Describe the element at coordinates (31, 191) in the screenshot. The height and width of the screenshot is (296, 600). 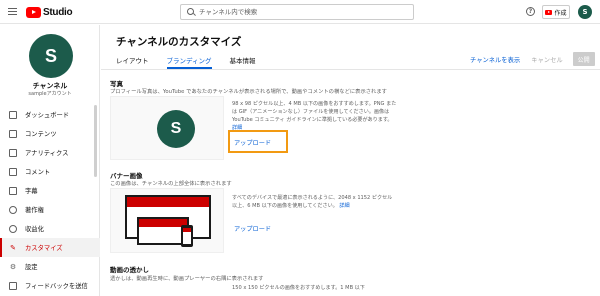
I see `sidebar-item-label: 字幕` at that location.